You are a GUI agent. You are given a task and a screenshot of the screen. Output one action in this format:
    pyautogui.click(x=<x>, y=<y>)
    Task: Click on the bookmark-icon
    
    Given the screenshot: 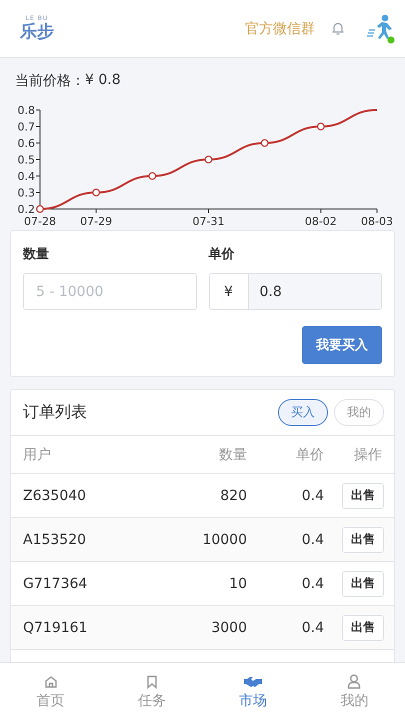 What is the action you would take?
    pyautogui.click(x=151, y=681)
    